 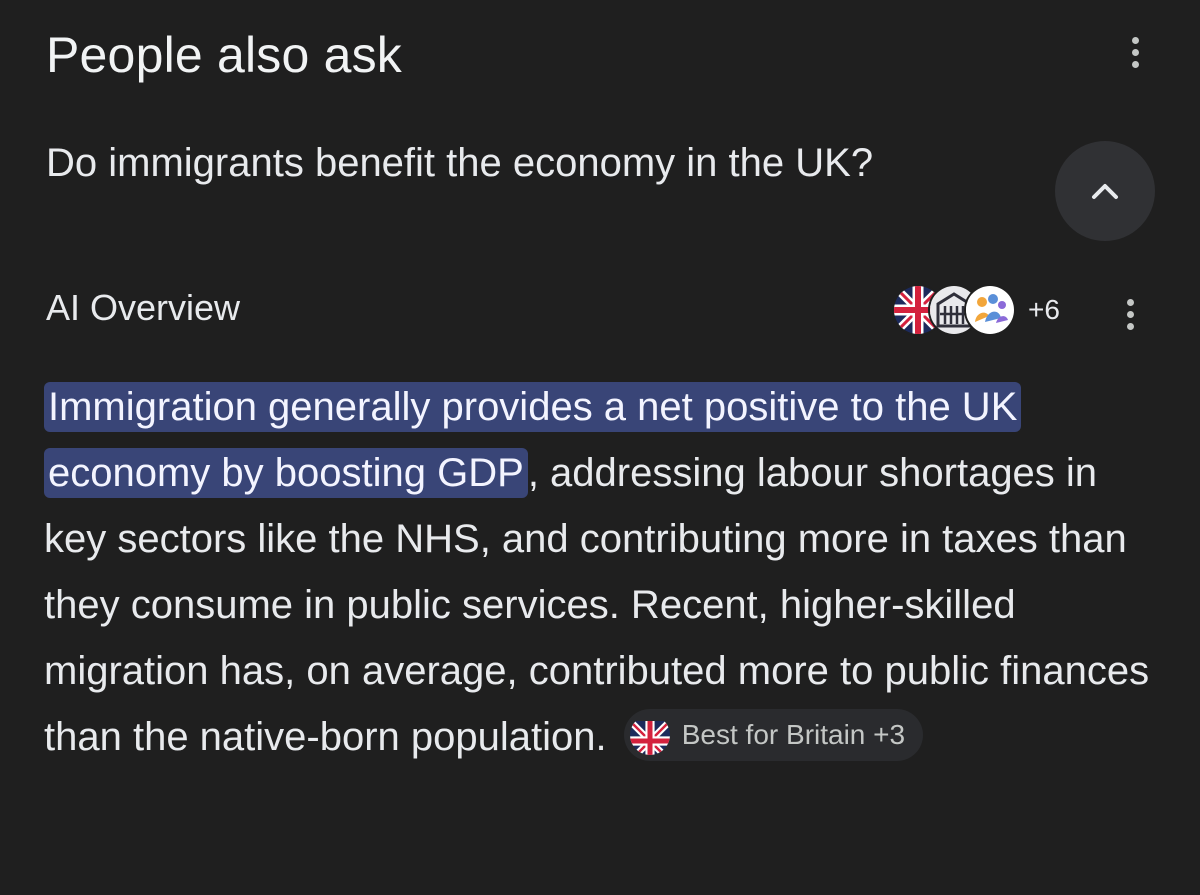 I want to click on source-favicons: +6, so click(x=976, y=310).